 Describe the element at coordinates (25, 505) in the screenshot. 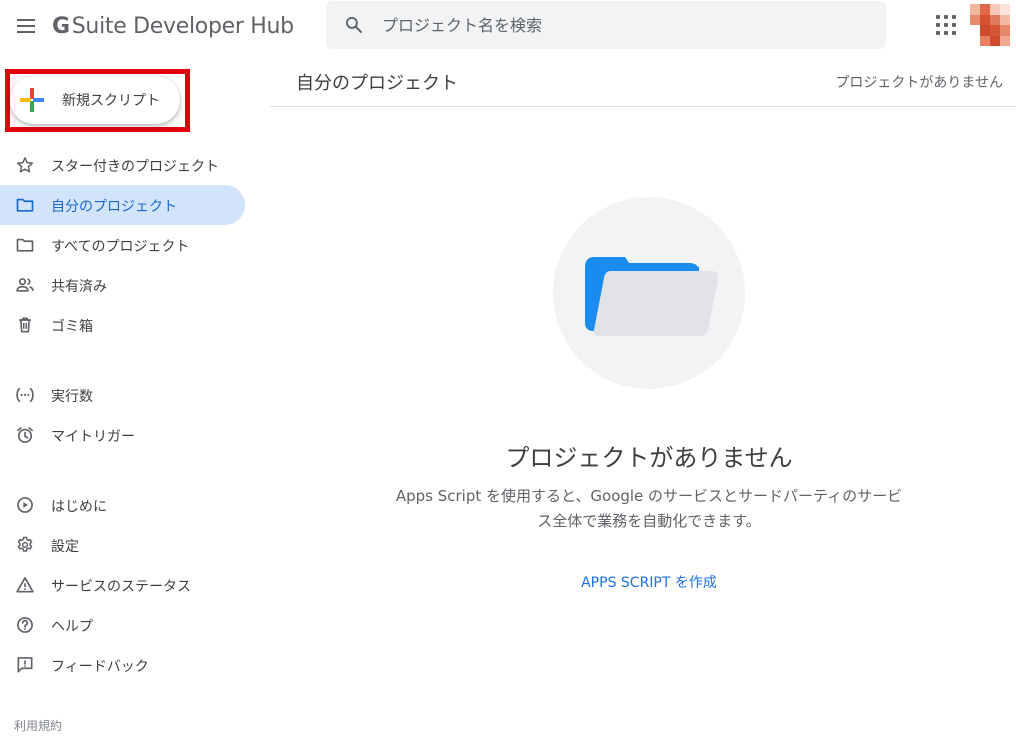

I see `play-circle-icon` at that location.